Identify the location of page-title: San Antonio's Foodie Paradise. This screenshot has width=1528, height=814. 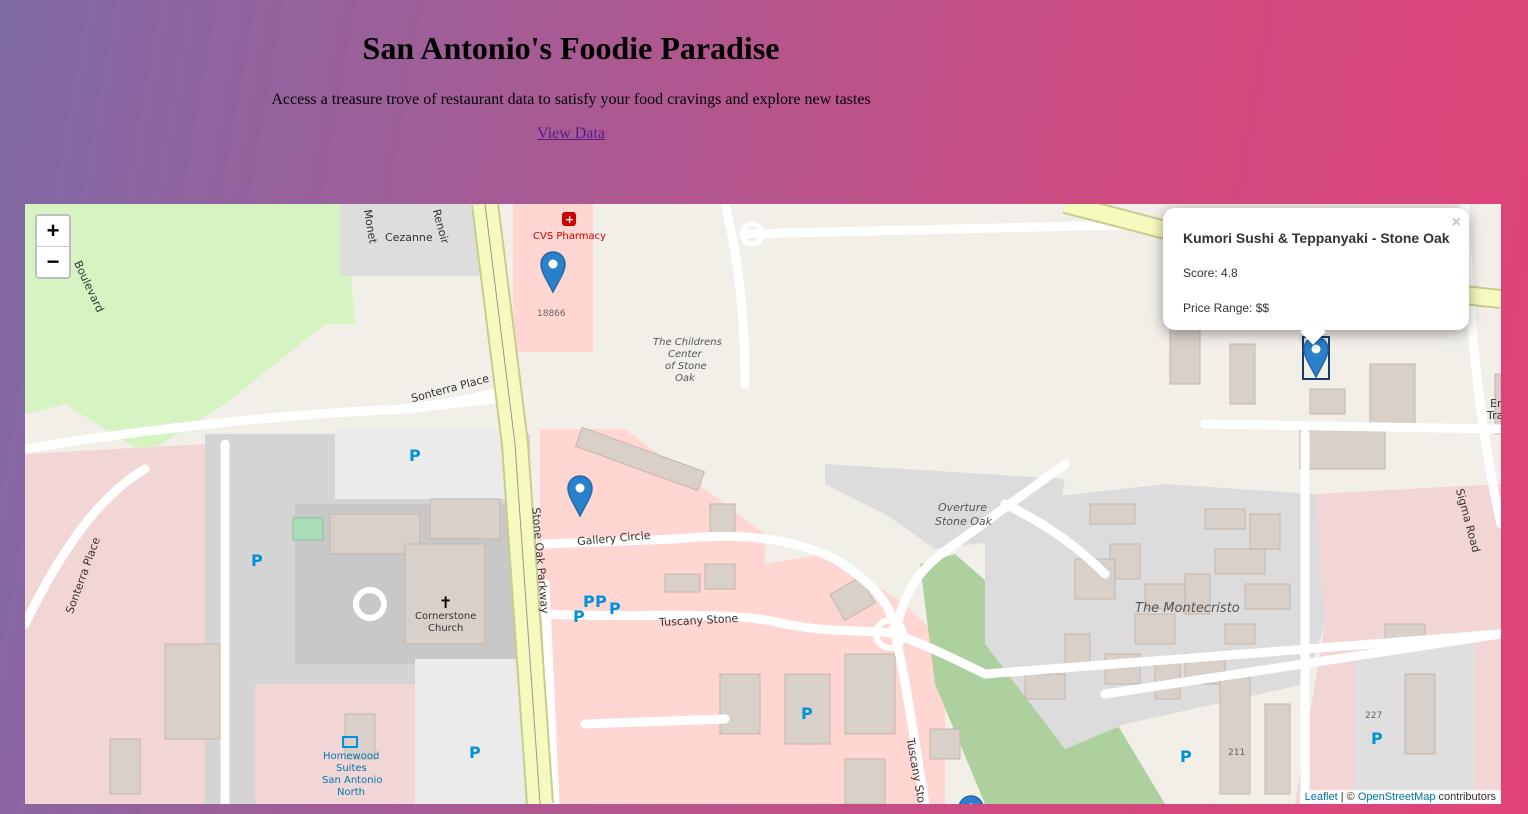
(571, 48).